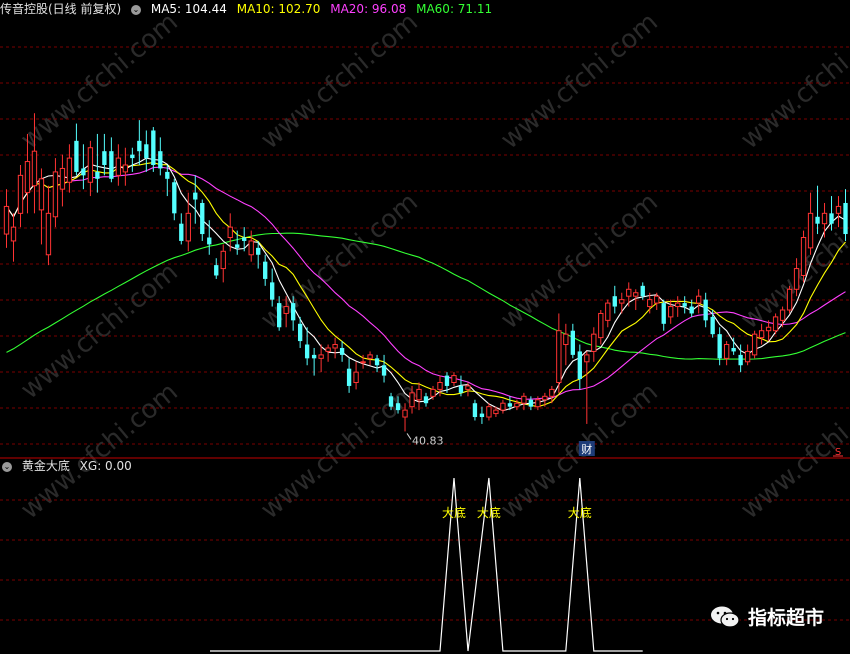  What do you see at coordinates (7, 466) in the screenshot?
I see `collapse-indicator-icon: ⌄` at bounding box center [7, 466].